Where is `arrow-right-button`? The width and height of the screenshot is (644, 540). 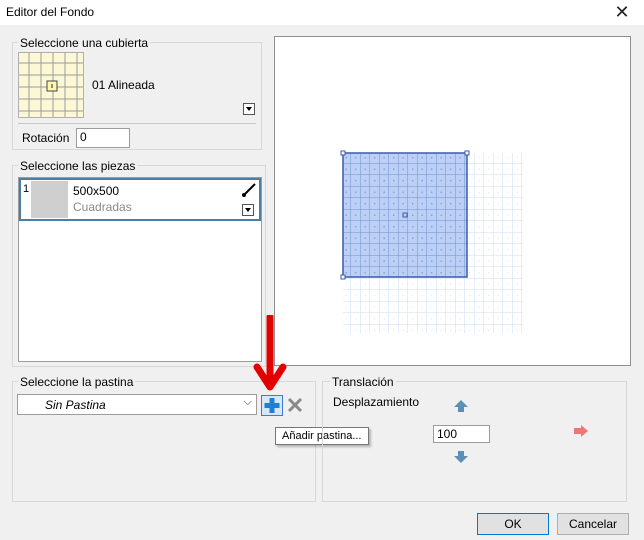
arrow-right-button is located at coordinates (581, 431).